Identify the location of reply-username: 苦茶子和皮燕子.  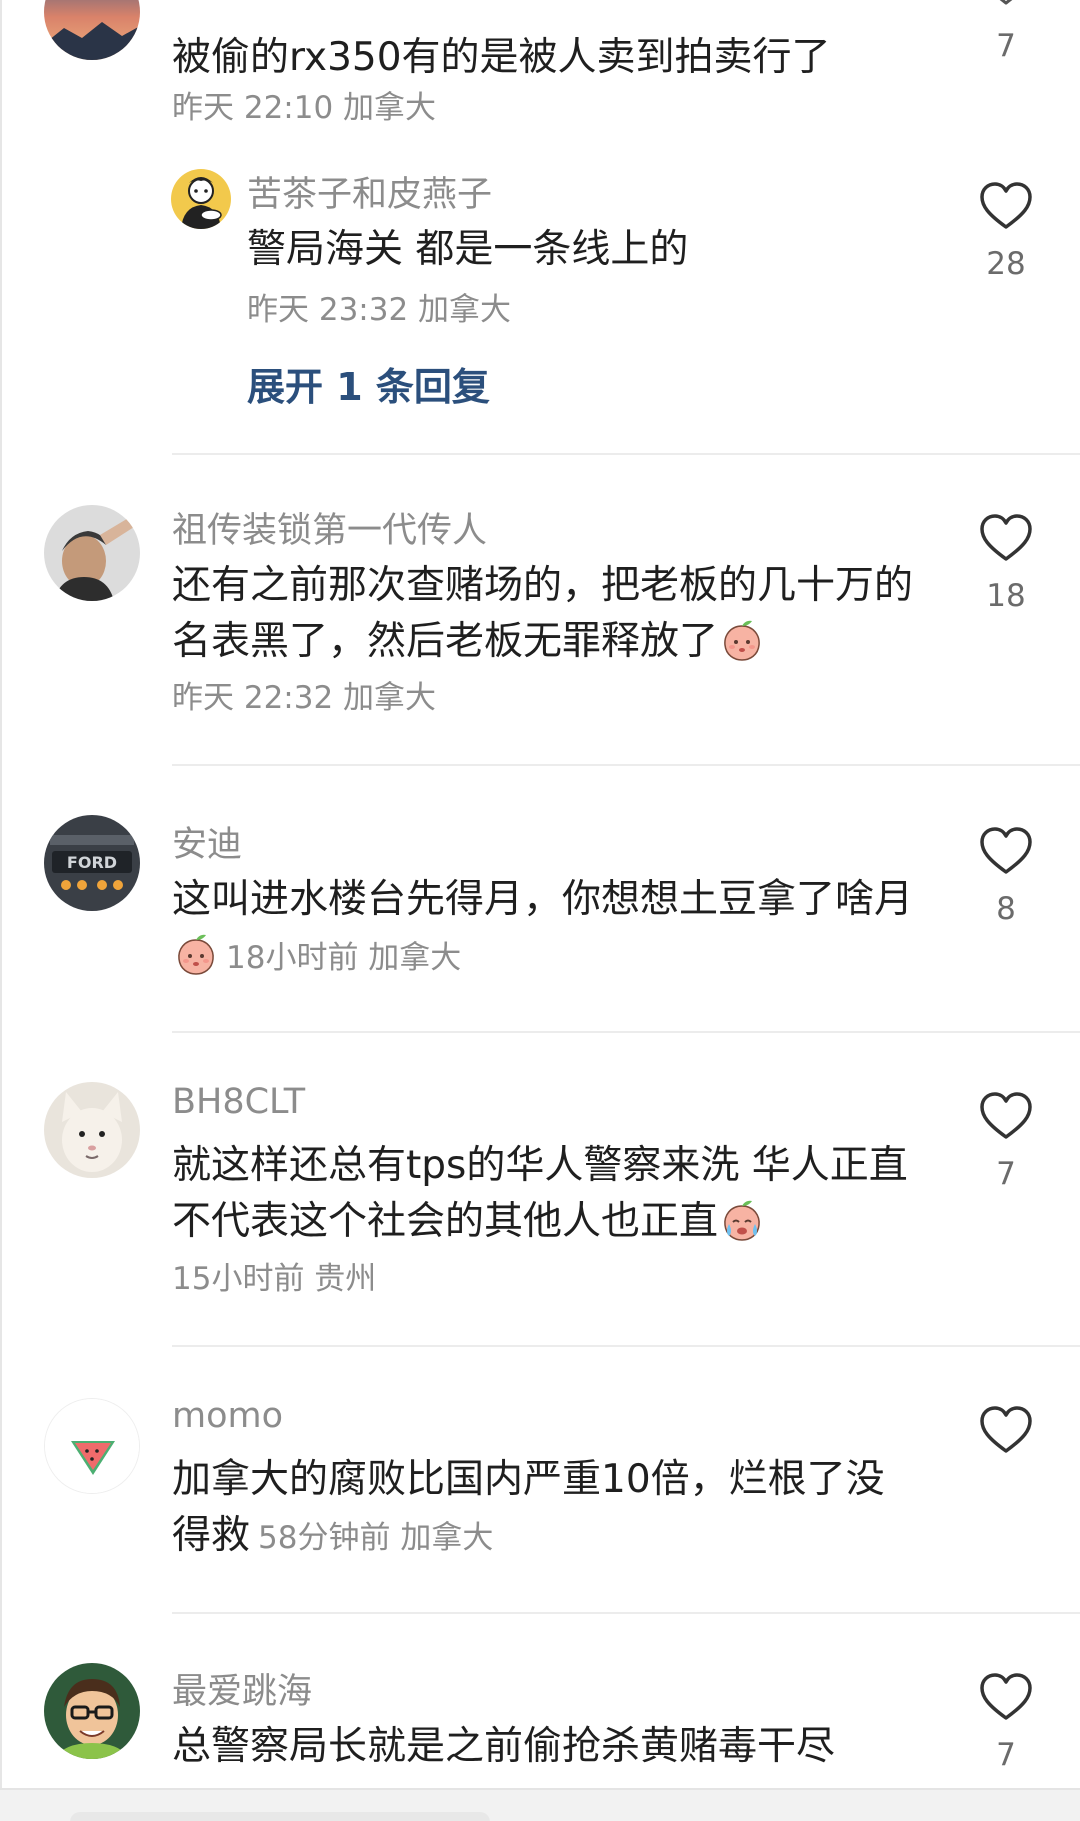
(369, 191).